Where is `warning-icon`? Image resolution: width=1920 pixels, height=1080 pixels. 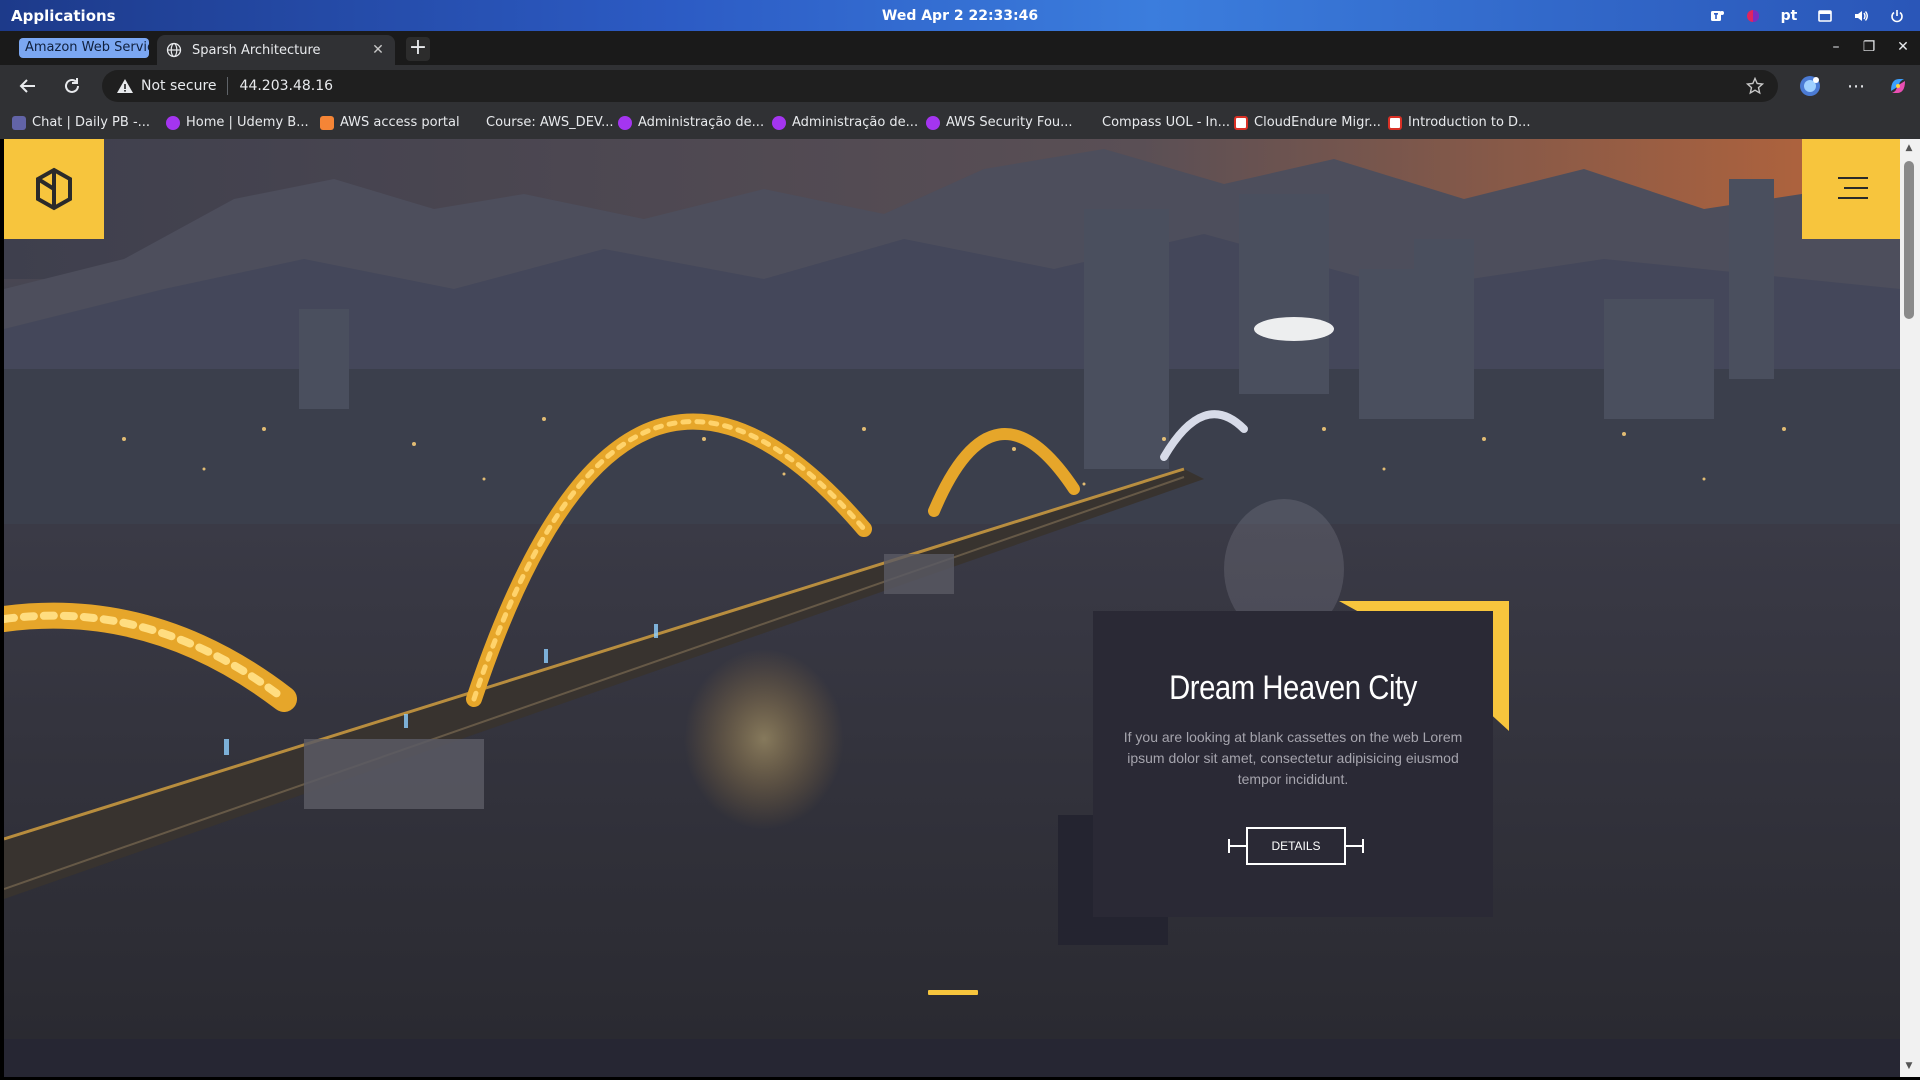 warning-icon is located at coordinates (125, 86).